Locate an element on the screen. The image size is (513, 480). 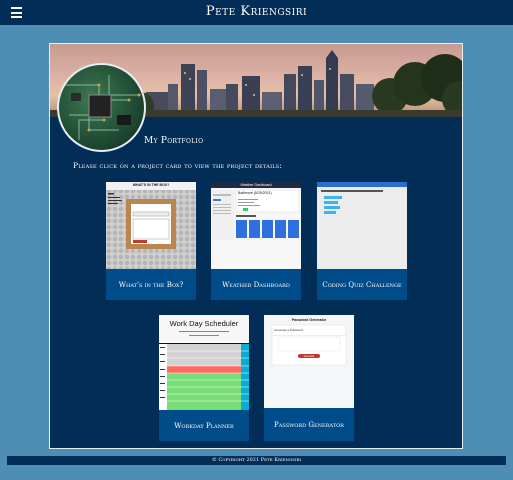
preview-heading: Work Day Scheduler is located at coordinates (204, 323).